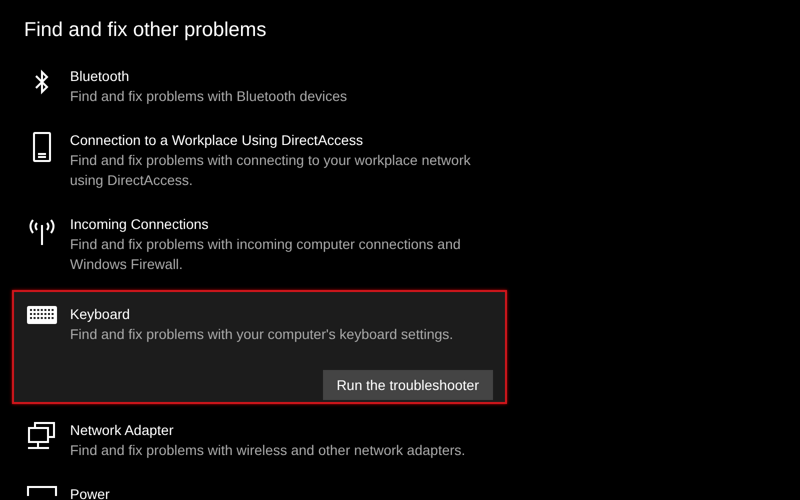 The image size is (800, 500). Describe the element at coordinates (271, 170) in the screenshot. I see `troubleshooter-description: Find and fix problems with connecting to your workplace network using DirectAccess.` at that location.